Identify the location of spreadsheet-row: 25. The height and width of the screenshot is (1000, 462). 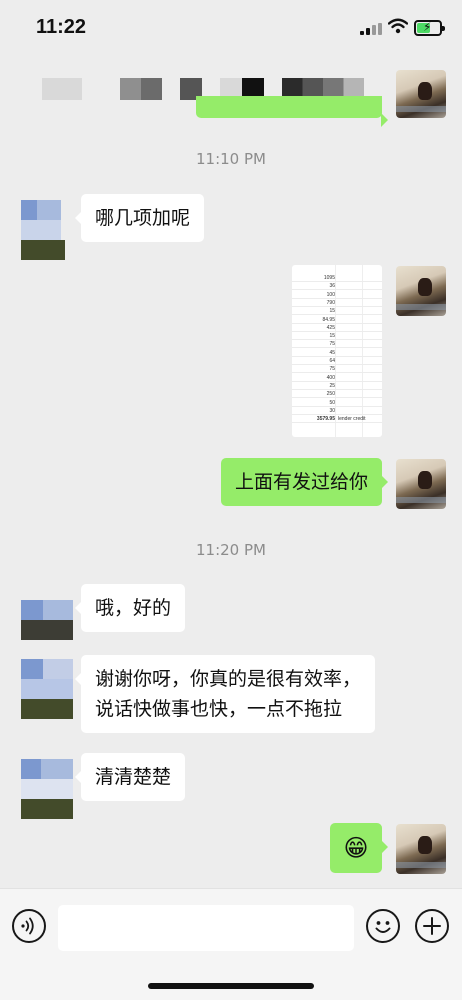
(337, 386).